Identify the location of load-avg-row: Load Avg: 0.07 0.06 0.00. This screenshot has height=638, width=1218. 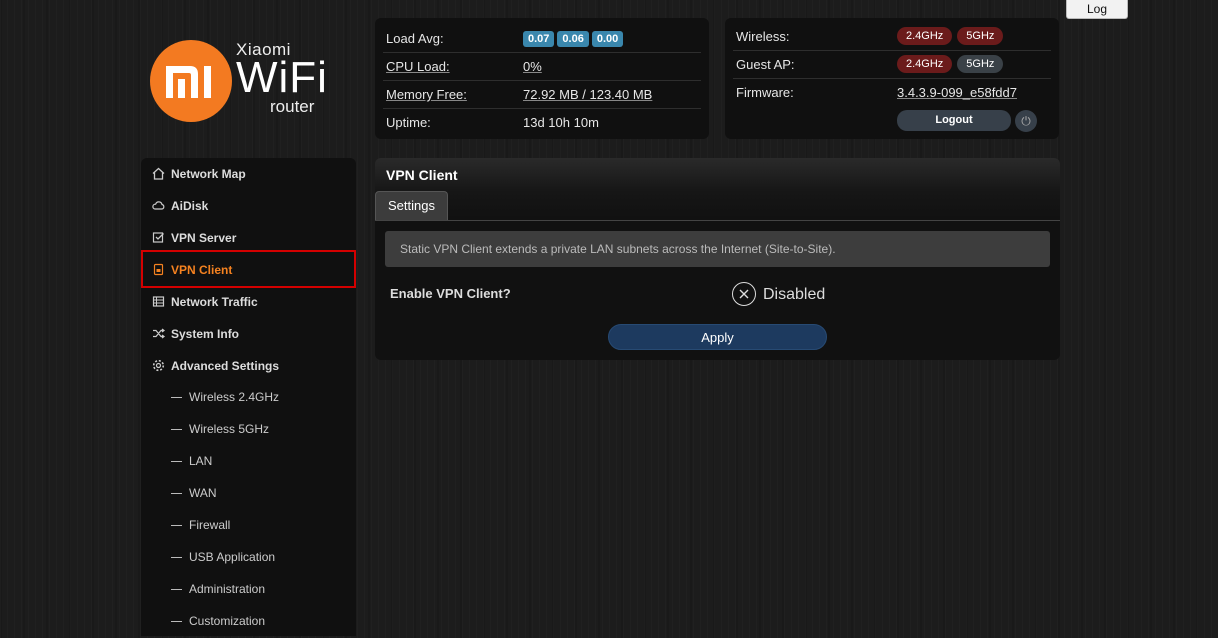
(542, 38).